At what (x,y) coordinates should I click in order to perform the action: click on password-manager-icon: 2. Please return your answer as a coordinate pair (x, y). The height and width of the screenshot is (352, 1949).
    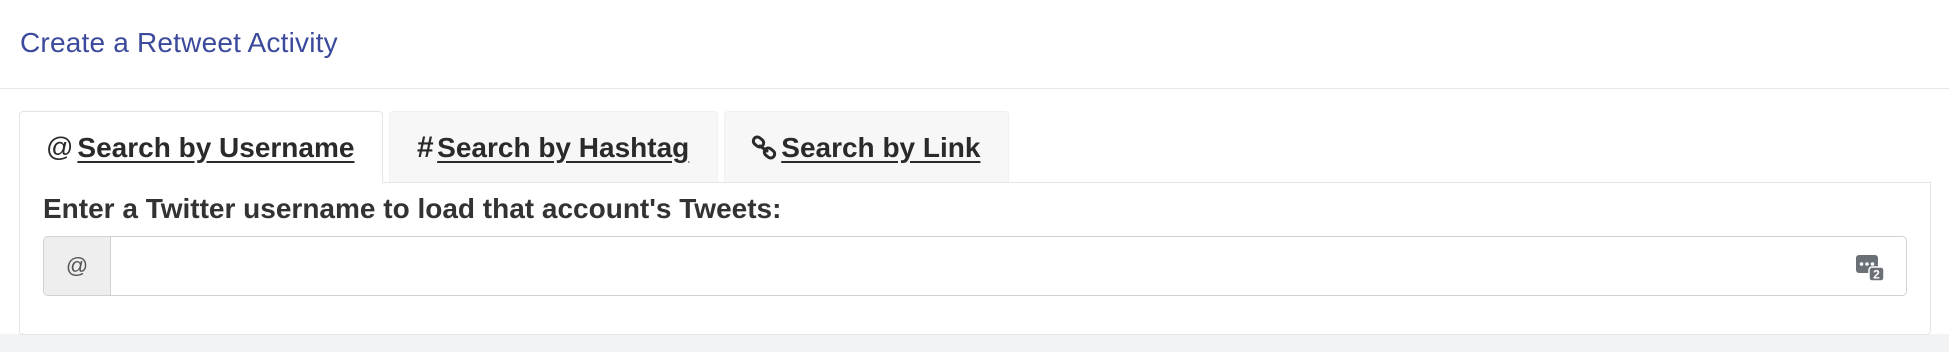
    Looking at the image, I should click on (1870, 267).